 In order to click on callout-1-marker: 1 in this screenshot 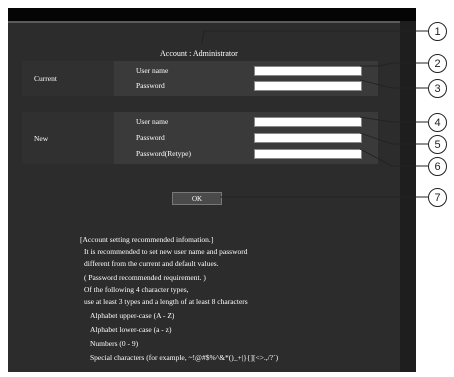, I will do `click(437, 31)`.